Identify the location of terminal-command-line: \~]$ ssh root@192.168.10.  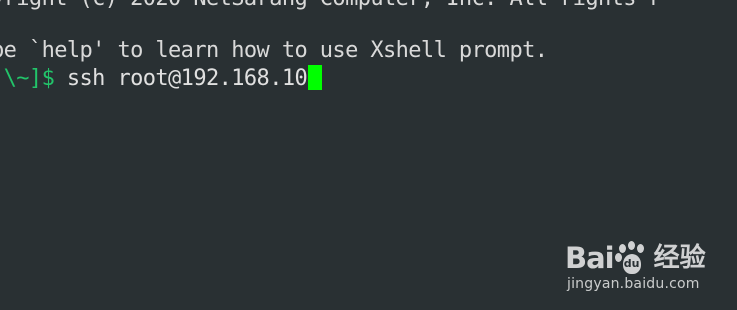
(161, 79).